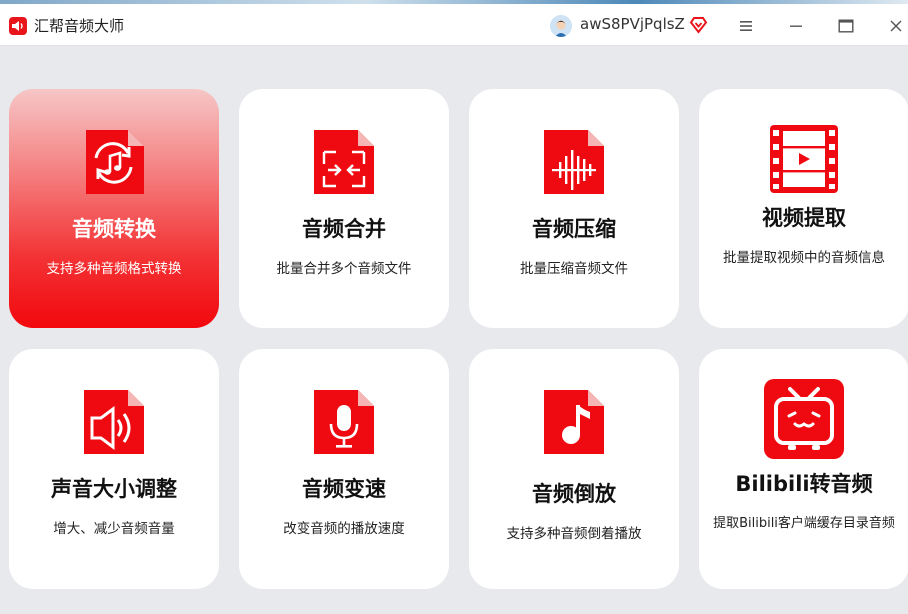 The width and height of the screenshot is (908, 614). Describe the element at coordinates (344, 529) in the screenshot. I see `card-description: 改变音频的播放速度` at that location.